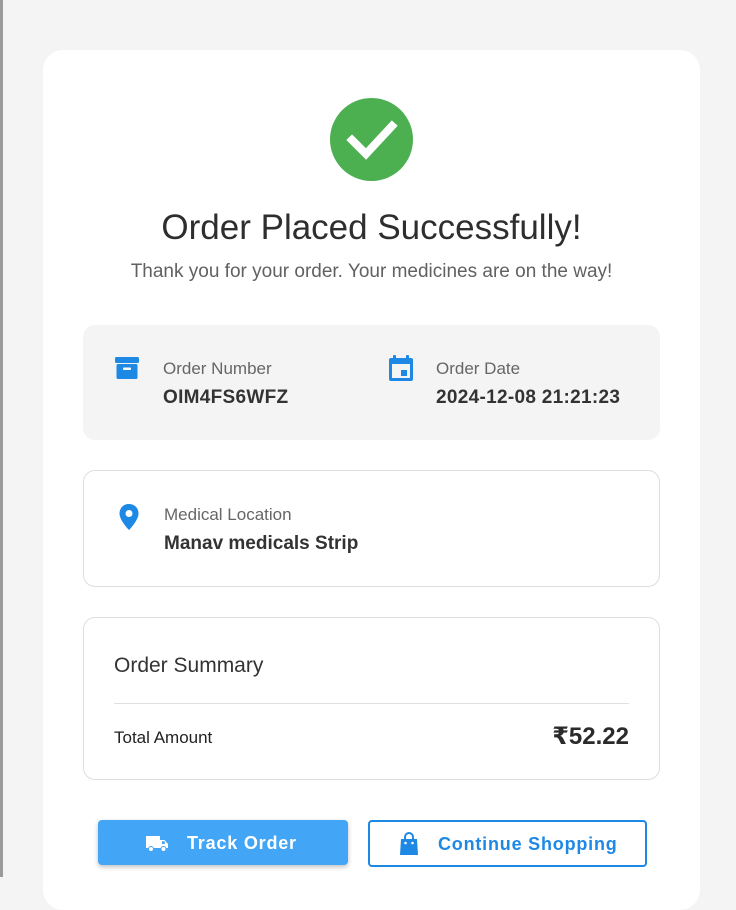 The height and width of the screenshot is (910, 736). What do you see at coordinates (228, 514) in the screenshot?
I see `location-label: Medical Location` at bounding box center [228, 514].